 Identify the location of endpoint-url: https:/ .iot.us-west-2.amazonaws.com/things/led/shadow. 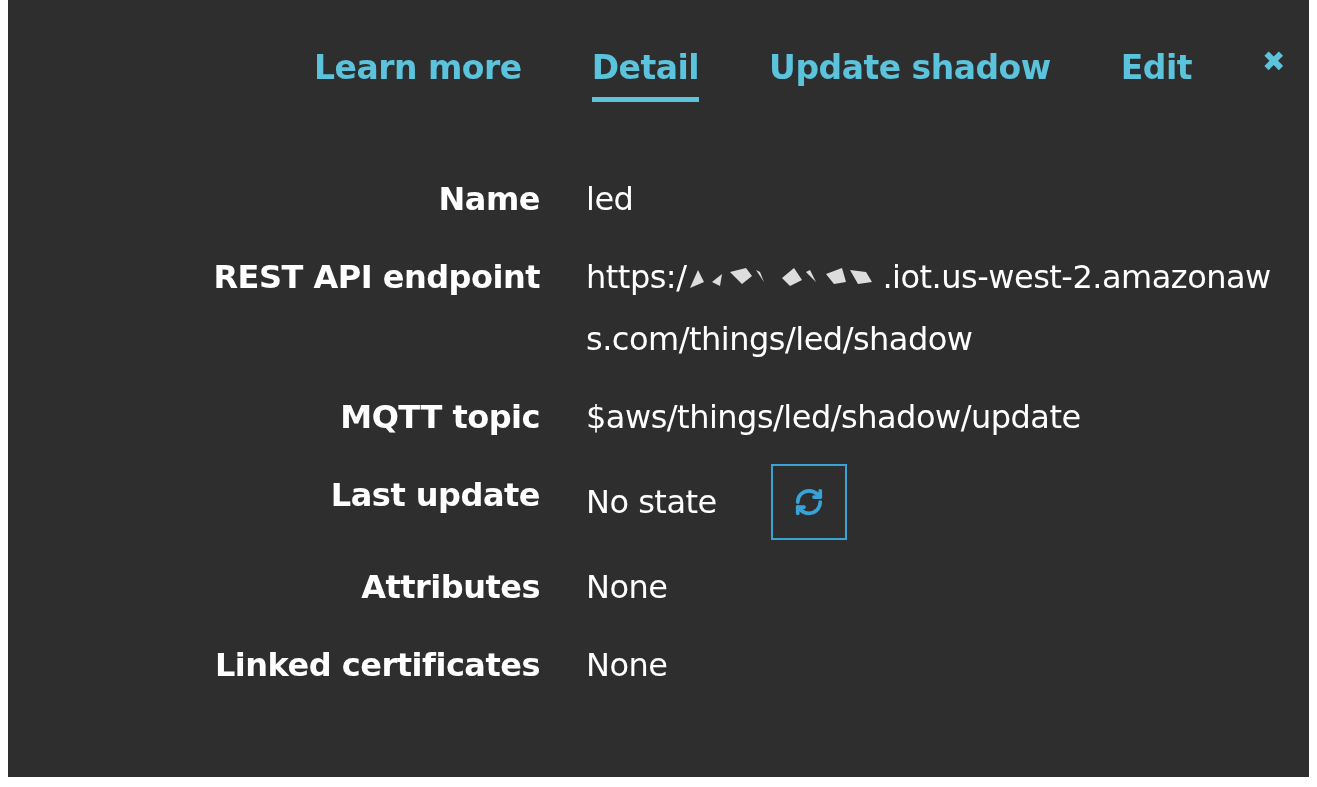
(929, 308).